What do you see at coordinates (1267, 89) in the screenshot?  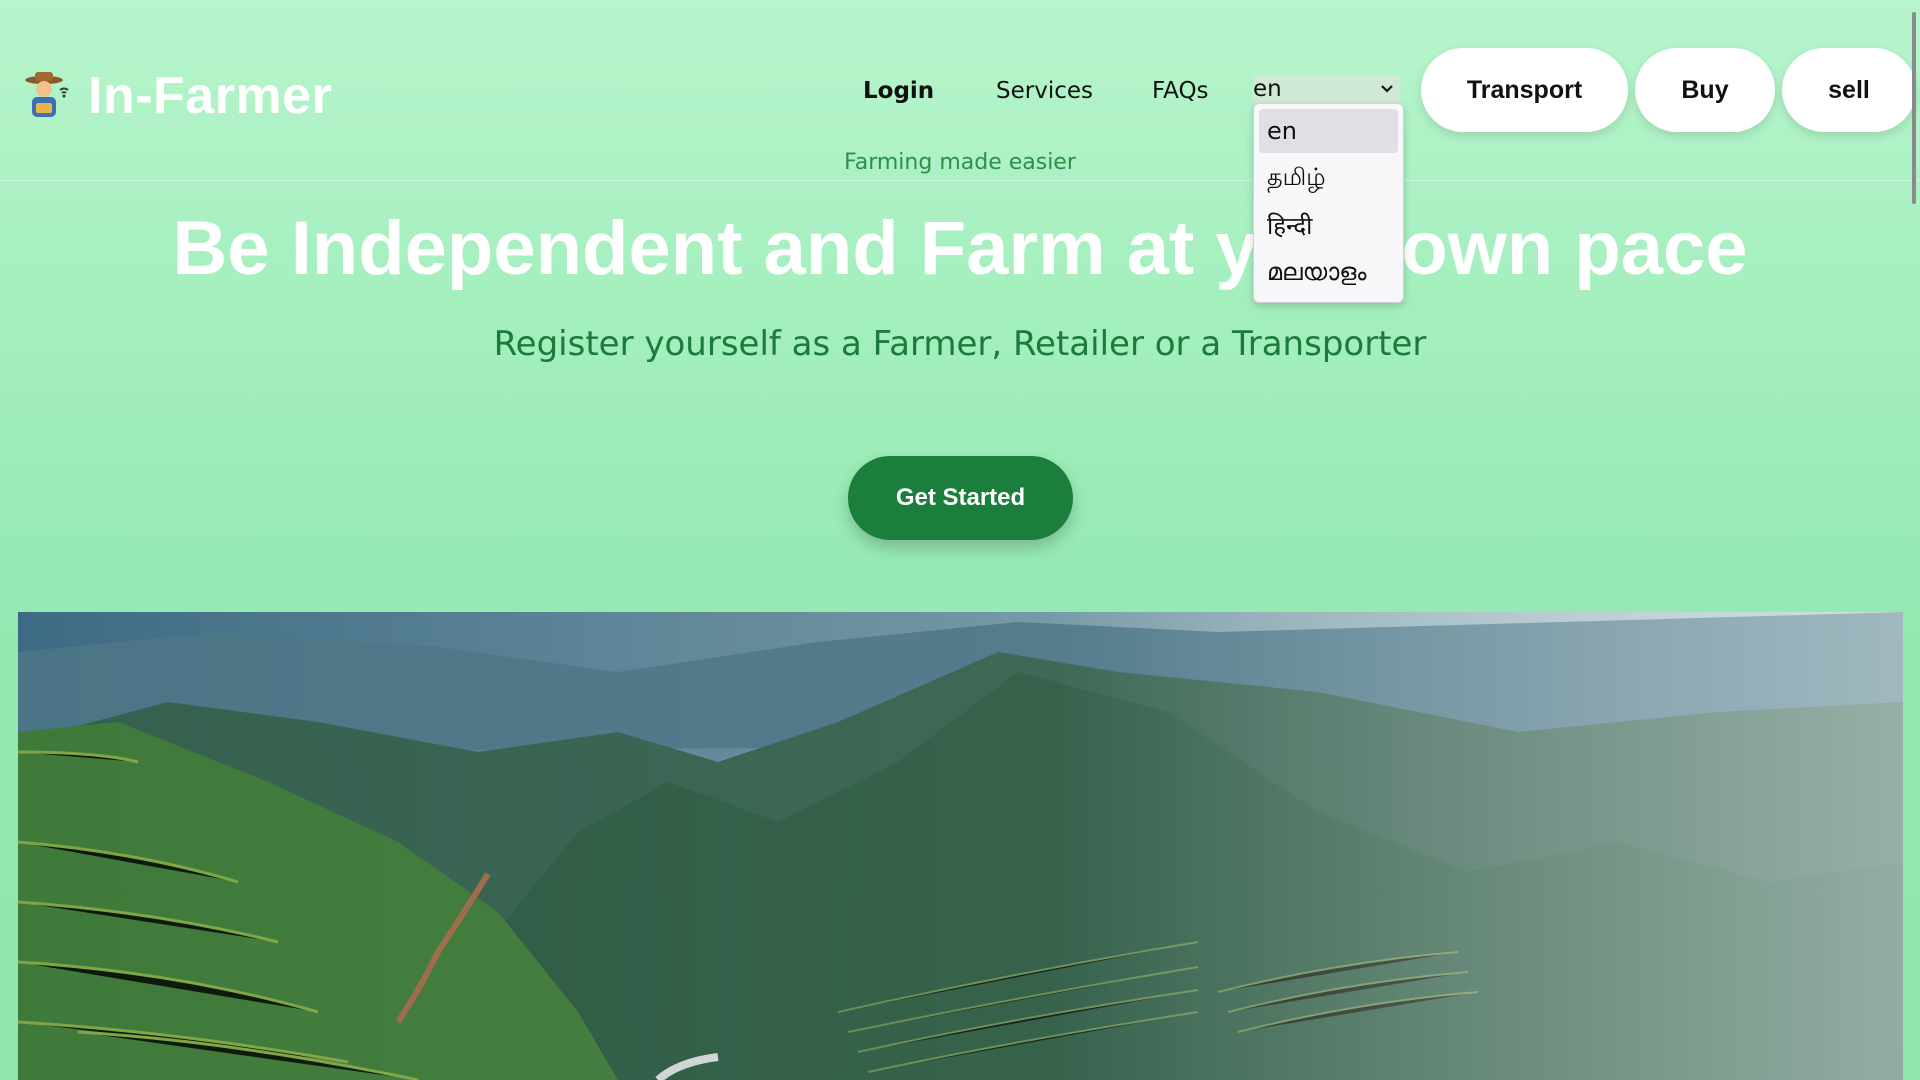 I see `language-selected-value: en` at bounding box center [1267, 89].